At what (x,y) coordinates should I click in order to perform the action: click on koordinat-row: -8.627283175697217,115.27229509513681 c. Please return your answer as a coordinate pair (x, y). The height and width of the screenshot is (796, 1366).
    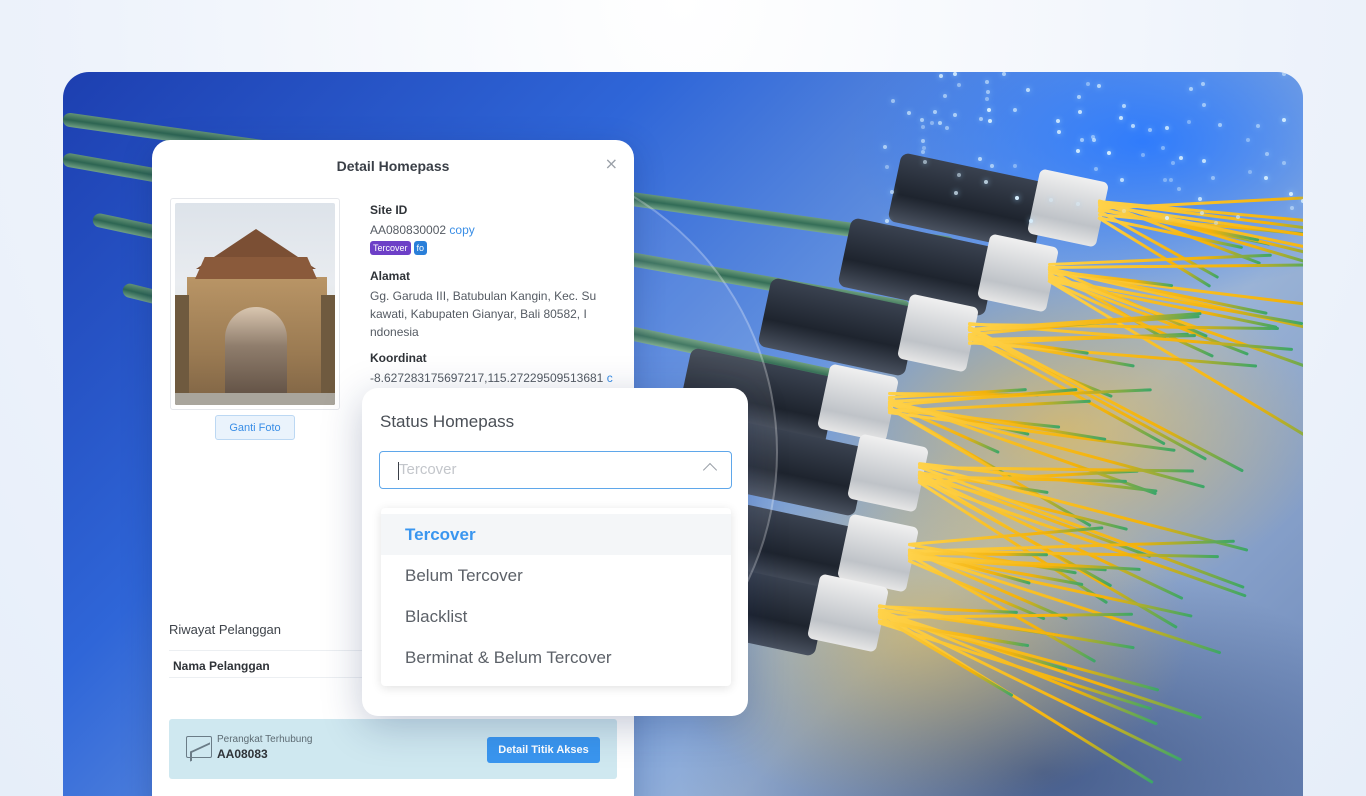
    Looking at the image, I should click on (492, 378).